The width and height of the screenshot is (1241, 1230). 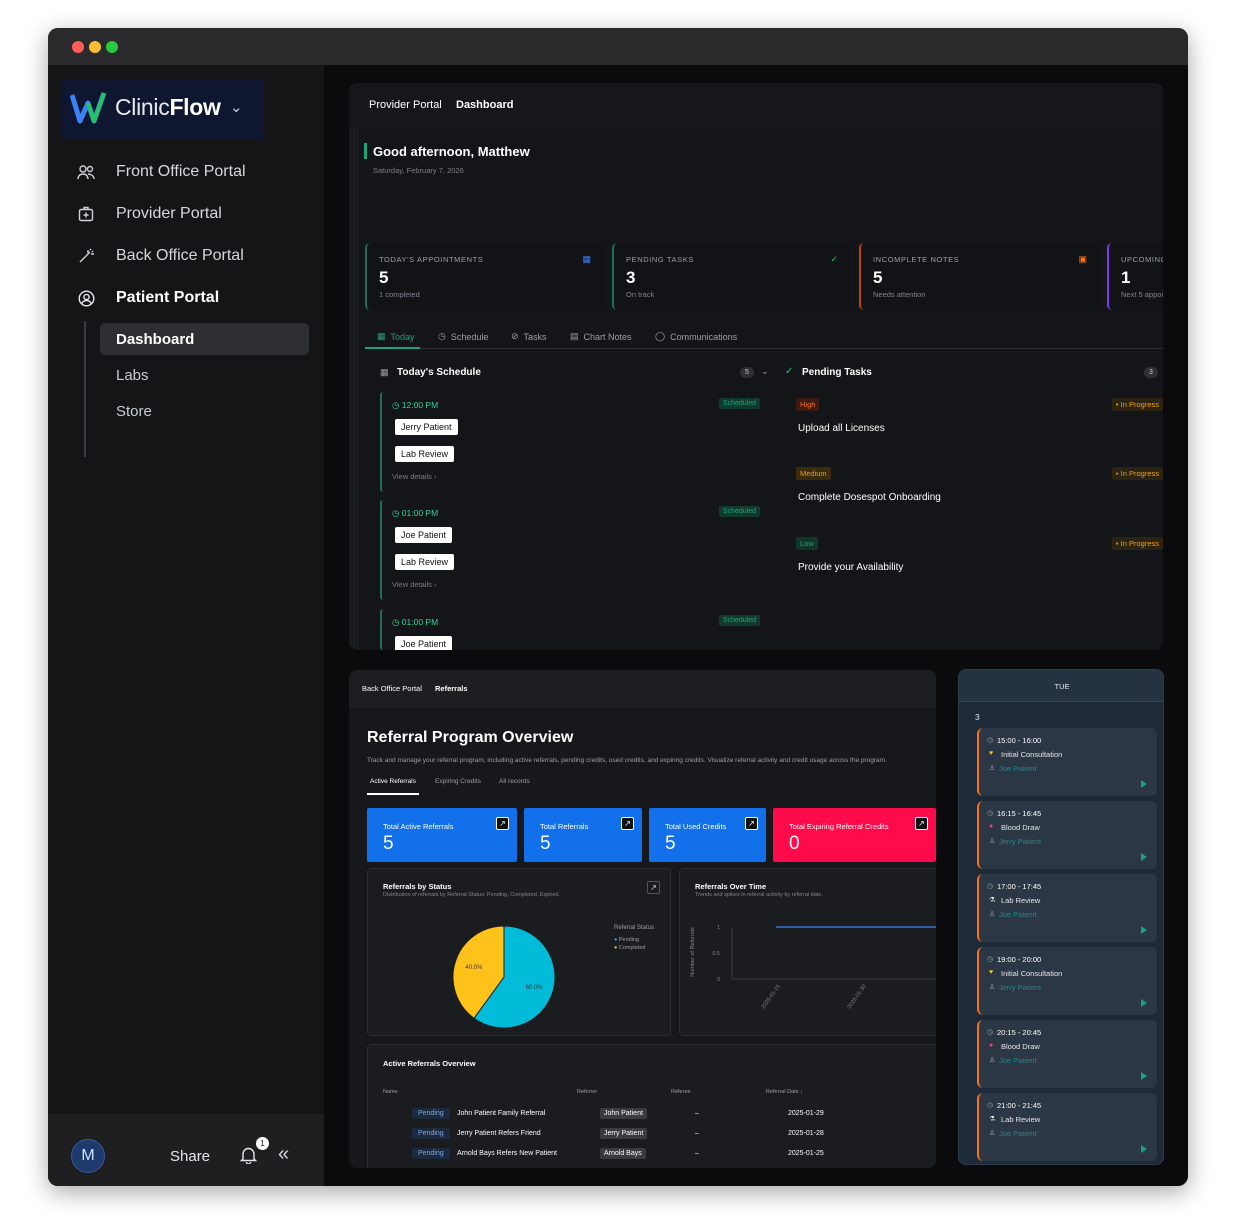 I want to click on minimize-window-dot, so click(x=95, y=47).